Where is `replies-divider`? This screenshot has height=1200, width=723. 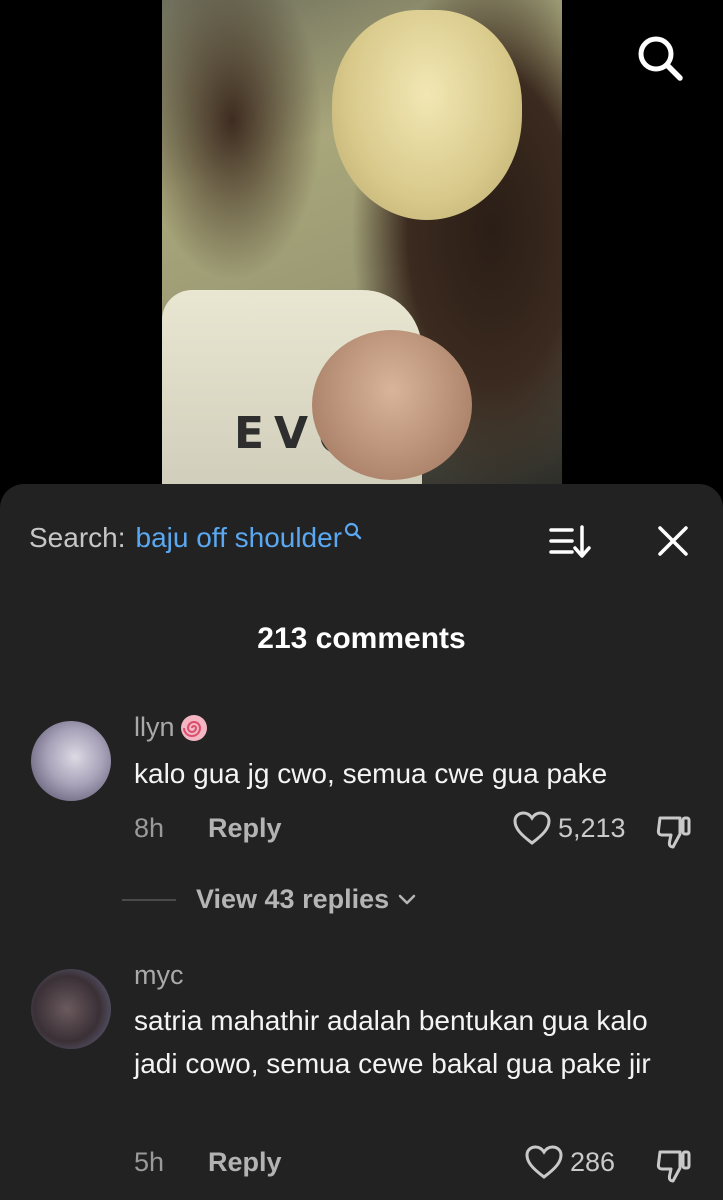 replies-divider is located at coordinates (149, 899).